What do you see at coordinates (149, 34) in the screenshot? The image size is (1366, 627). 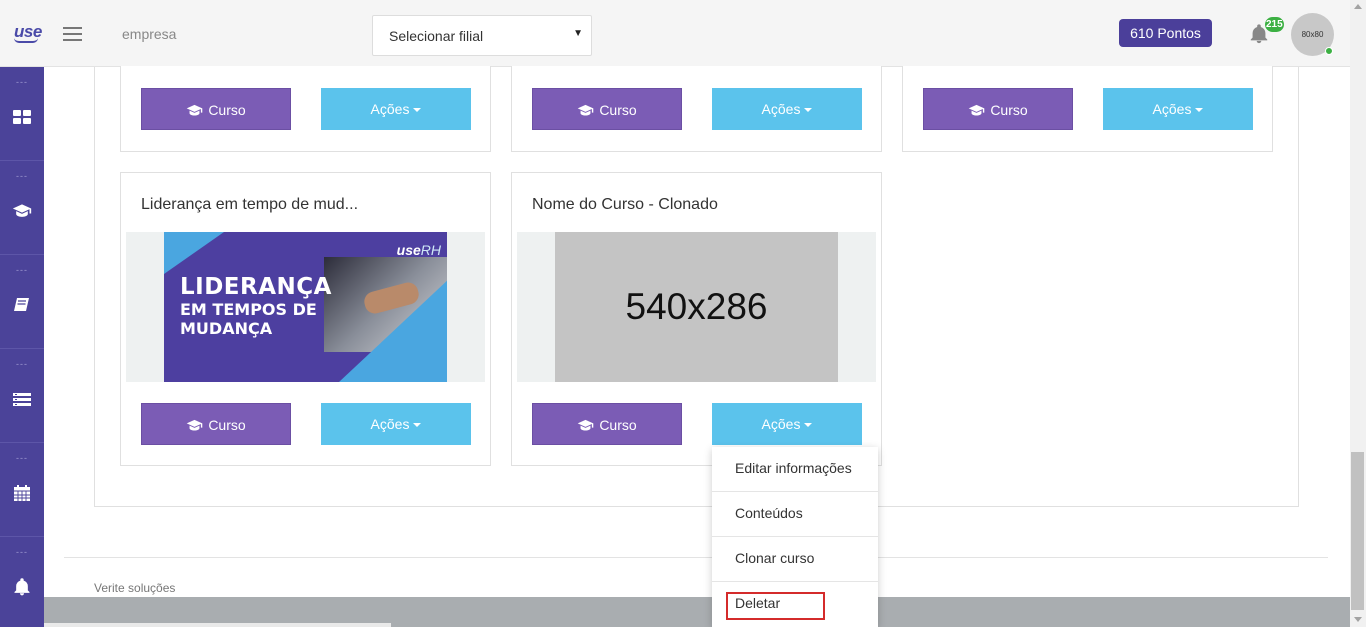 I see `company-name: empresa` at bounding box center [149, 34].